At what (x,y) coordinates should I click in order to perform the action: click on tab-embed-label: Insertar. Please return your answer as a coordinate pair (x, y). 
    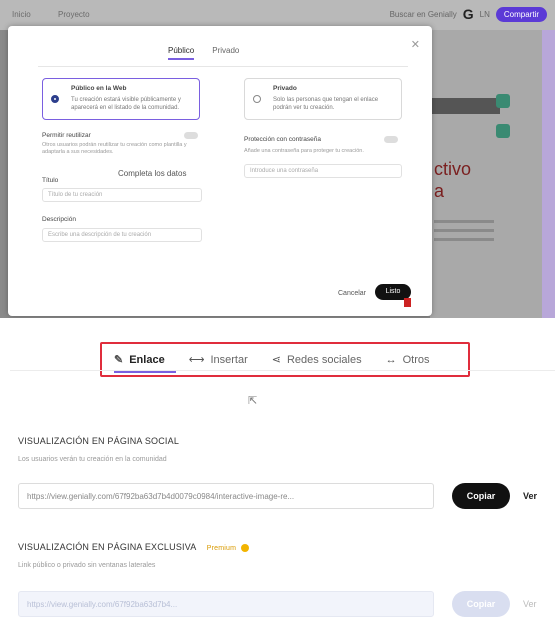
    Looking at the image, I should click on (229, 359).